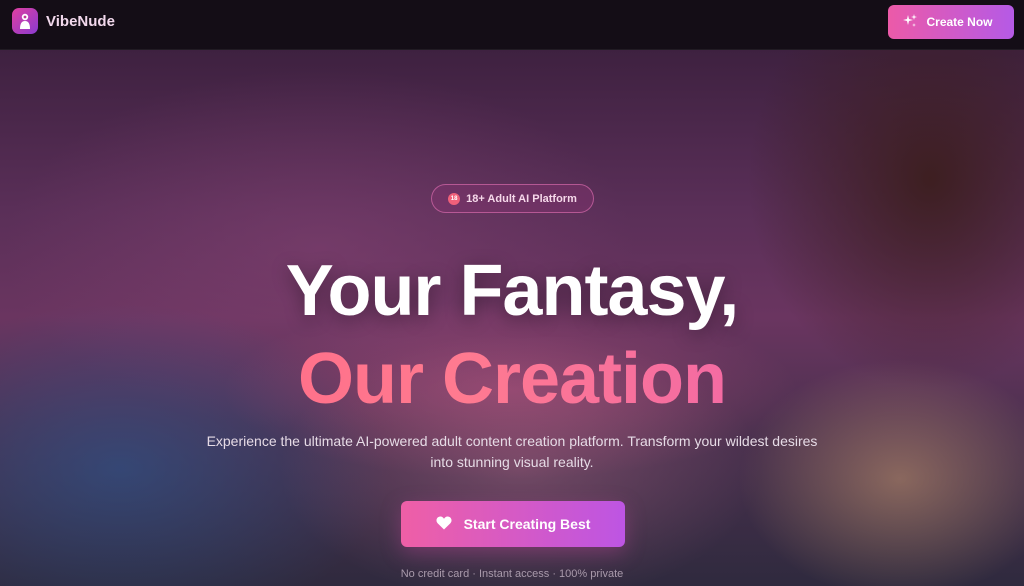  Describe the element at coordinates (80, 21) in the screenshot. I see `brand-name: VibeNude` at that location.